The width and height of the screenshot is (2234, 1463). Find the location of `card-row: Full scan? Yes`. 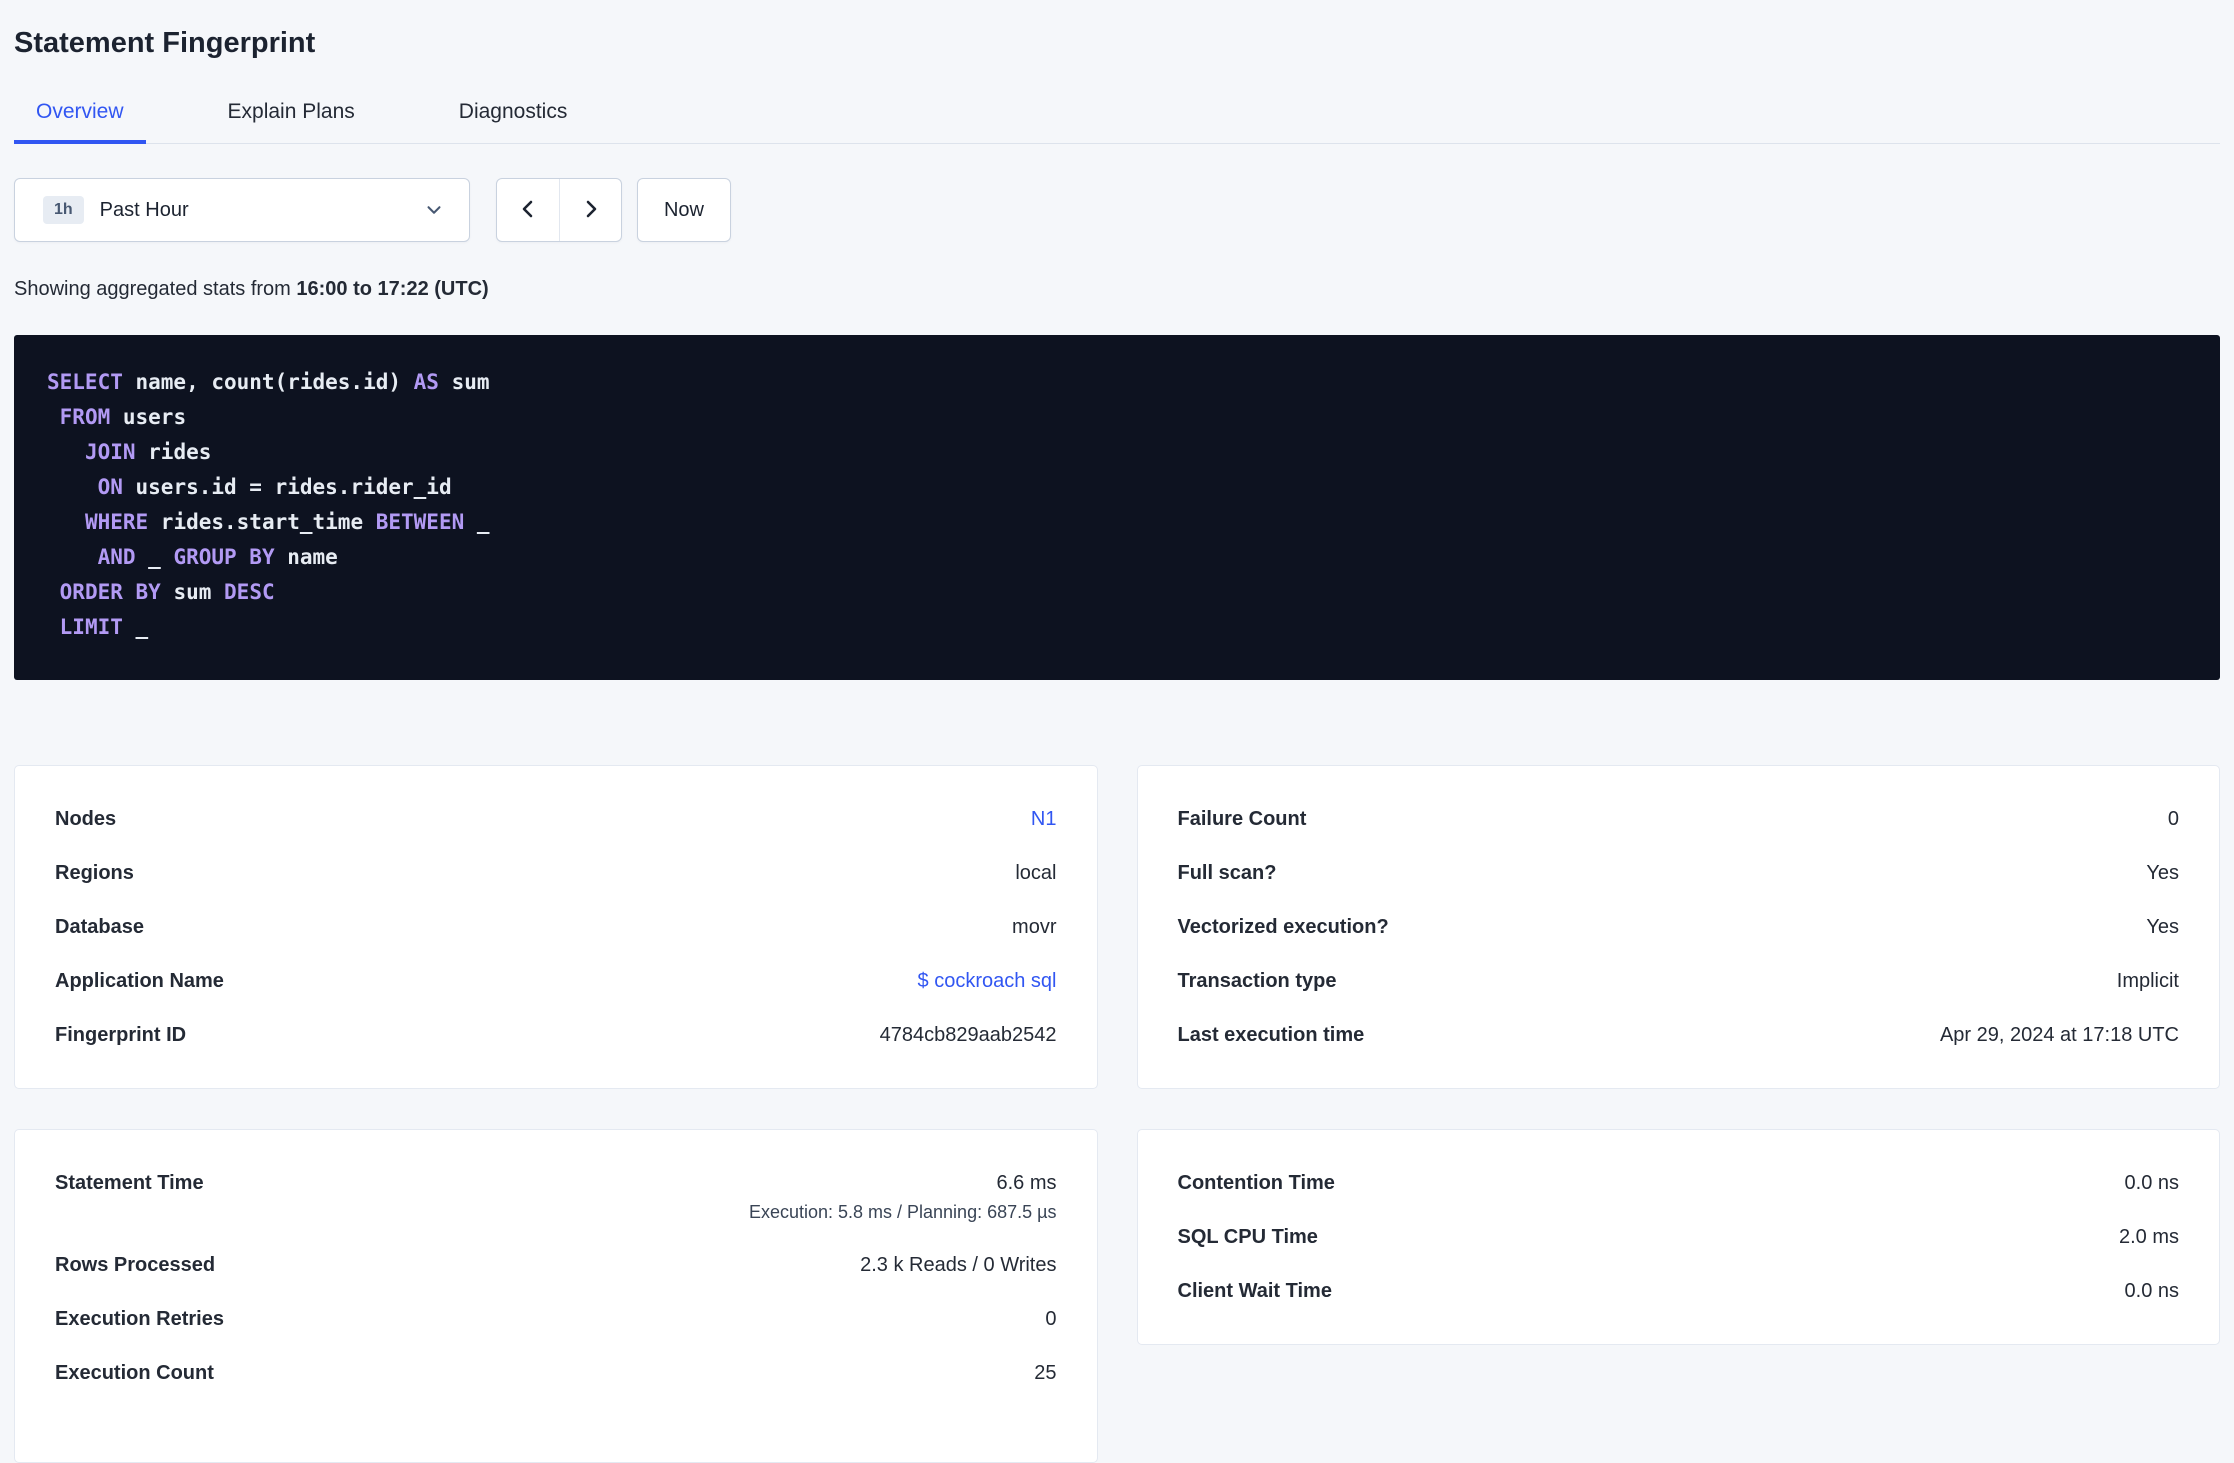

card-row: Full scan? Yes is located at coordinates (1679, 873).